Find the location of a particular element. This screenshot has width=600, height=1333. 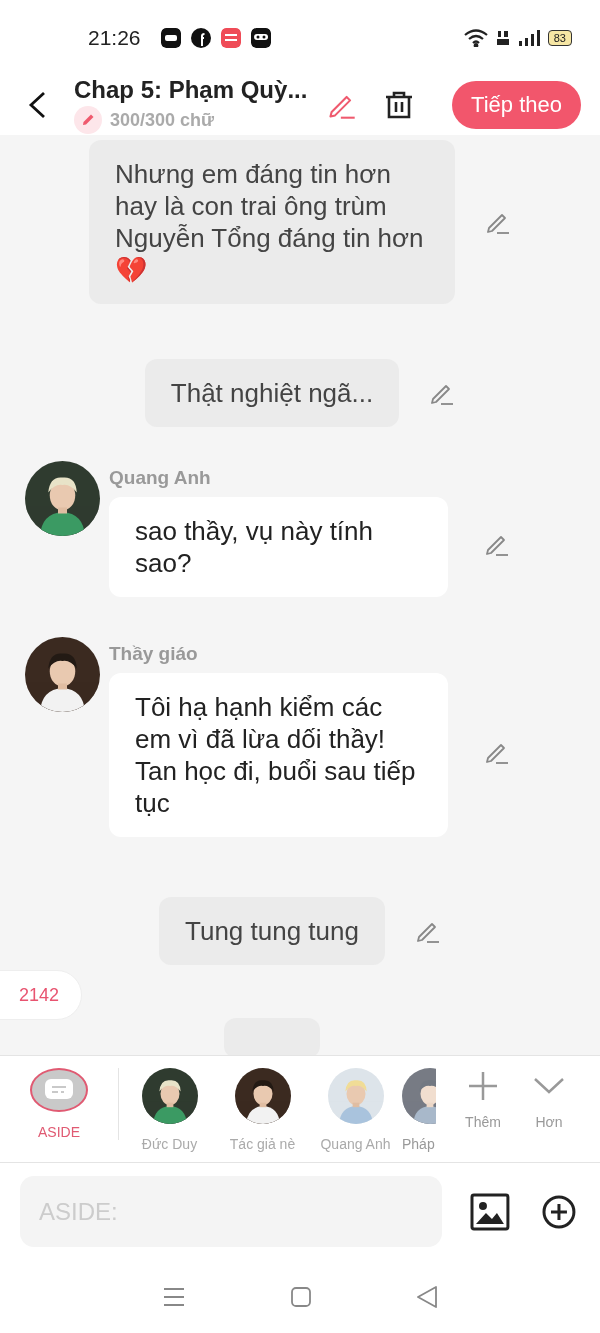

narration-bubble: Nhưng em đáng tin hơn hay là con trai ông trùm Nguyễn Tổng đáng tin hơn 💔 is located at coordinates (272, 222).